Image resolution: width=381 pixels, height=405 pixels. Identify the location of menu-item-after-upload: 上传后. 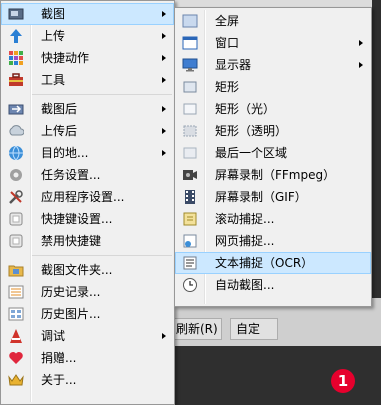
(87, 131).